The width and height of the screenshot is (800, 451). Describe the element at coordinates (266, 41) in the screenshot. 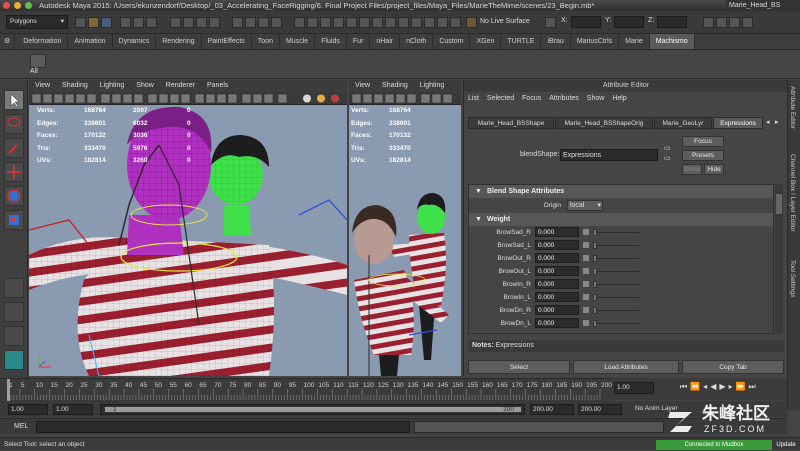

I see `shelf-tab: Toon` at that location.